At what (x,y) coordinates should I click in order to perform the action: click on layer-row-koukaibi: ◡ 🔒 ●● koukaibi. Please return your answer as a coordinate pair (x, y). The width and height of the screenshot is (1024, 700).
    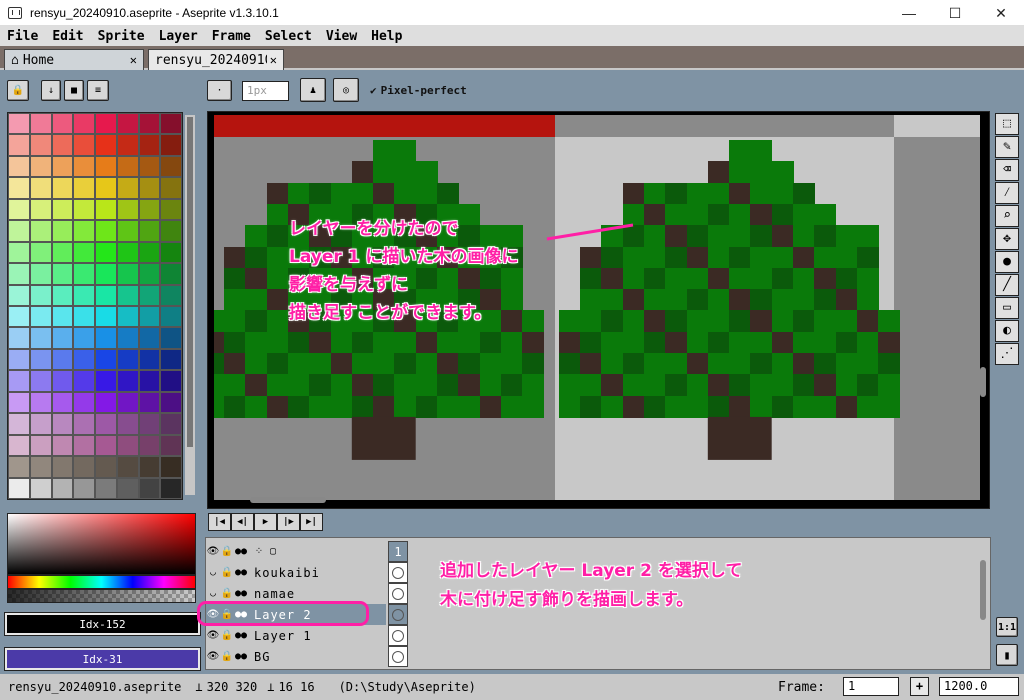
    Looking at the image, I should click on (296, 572).